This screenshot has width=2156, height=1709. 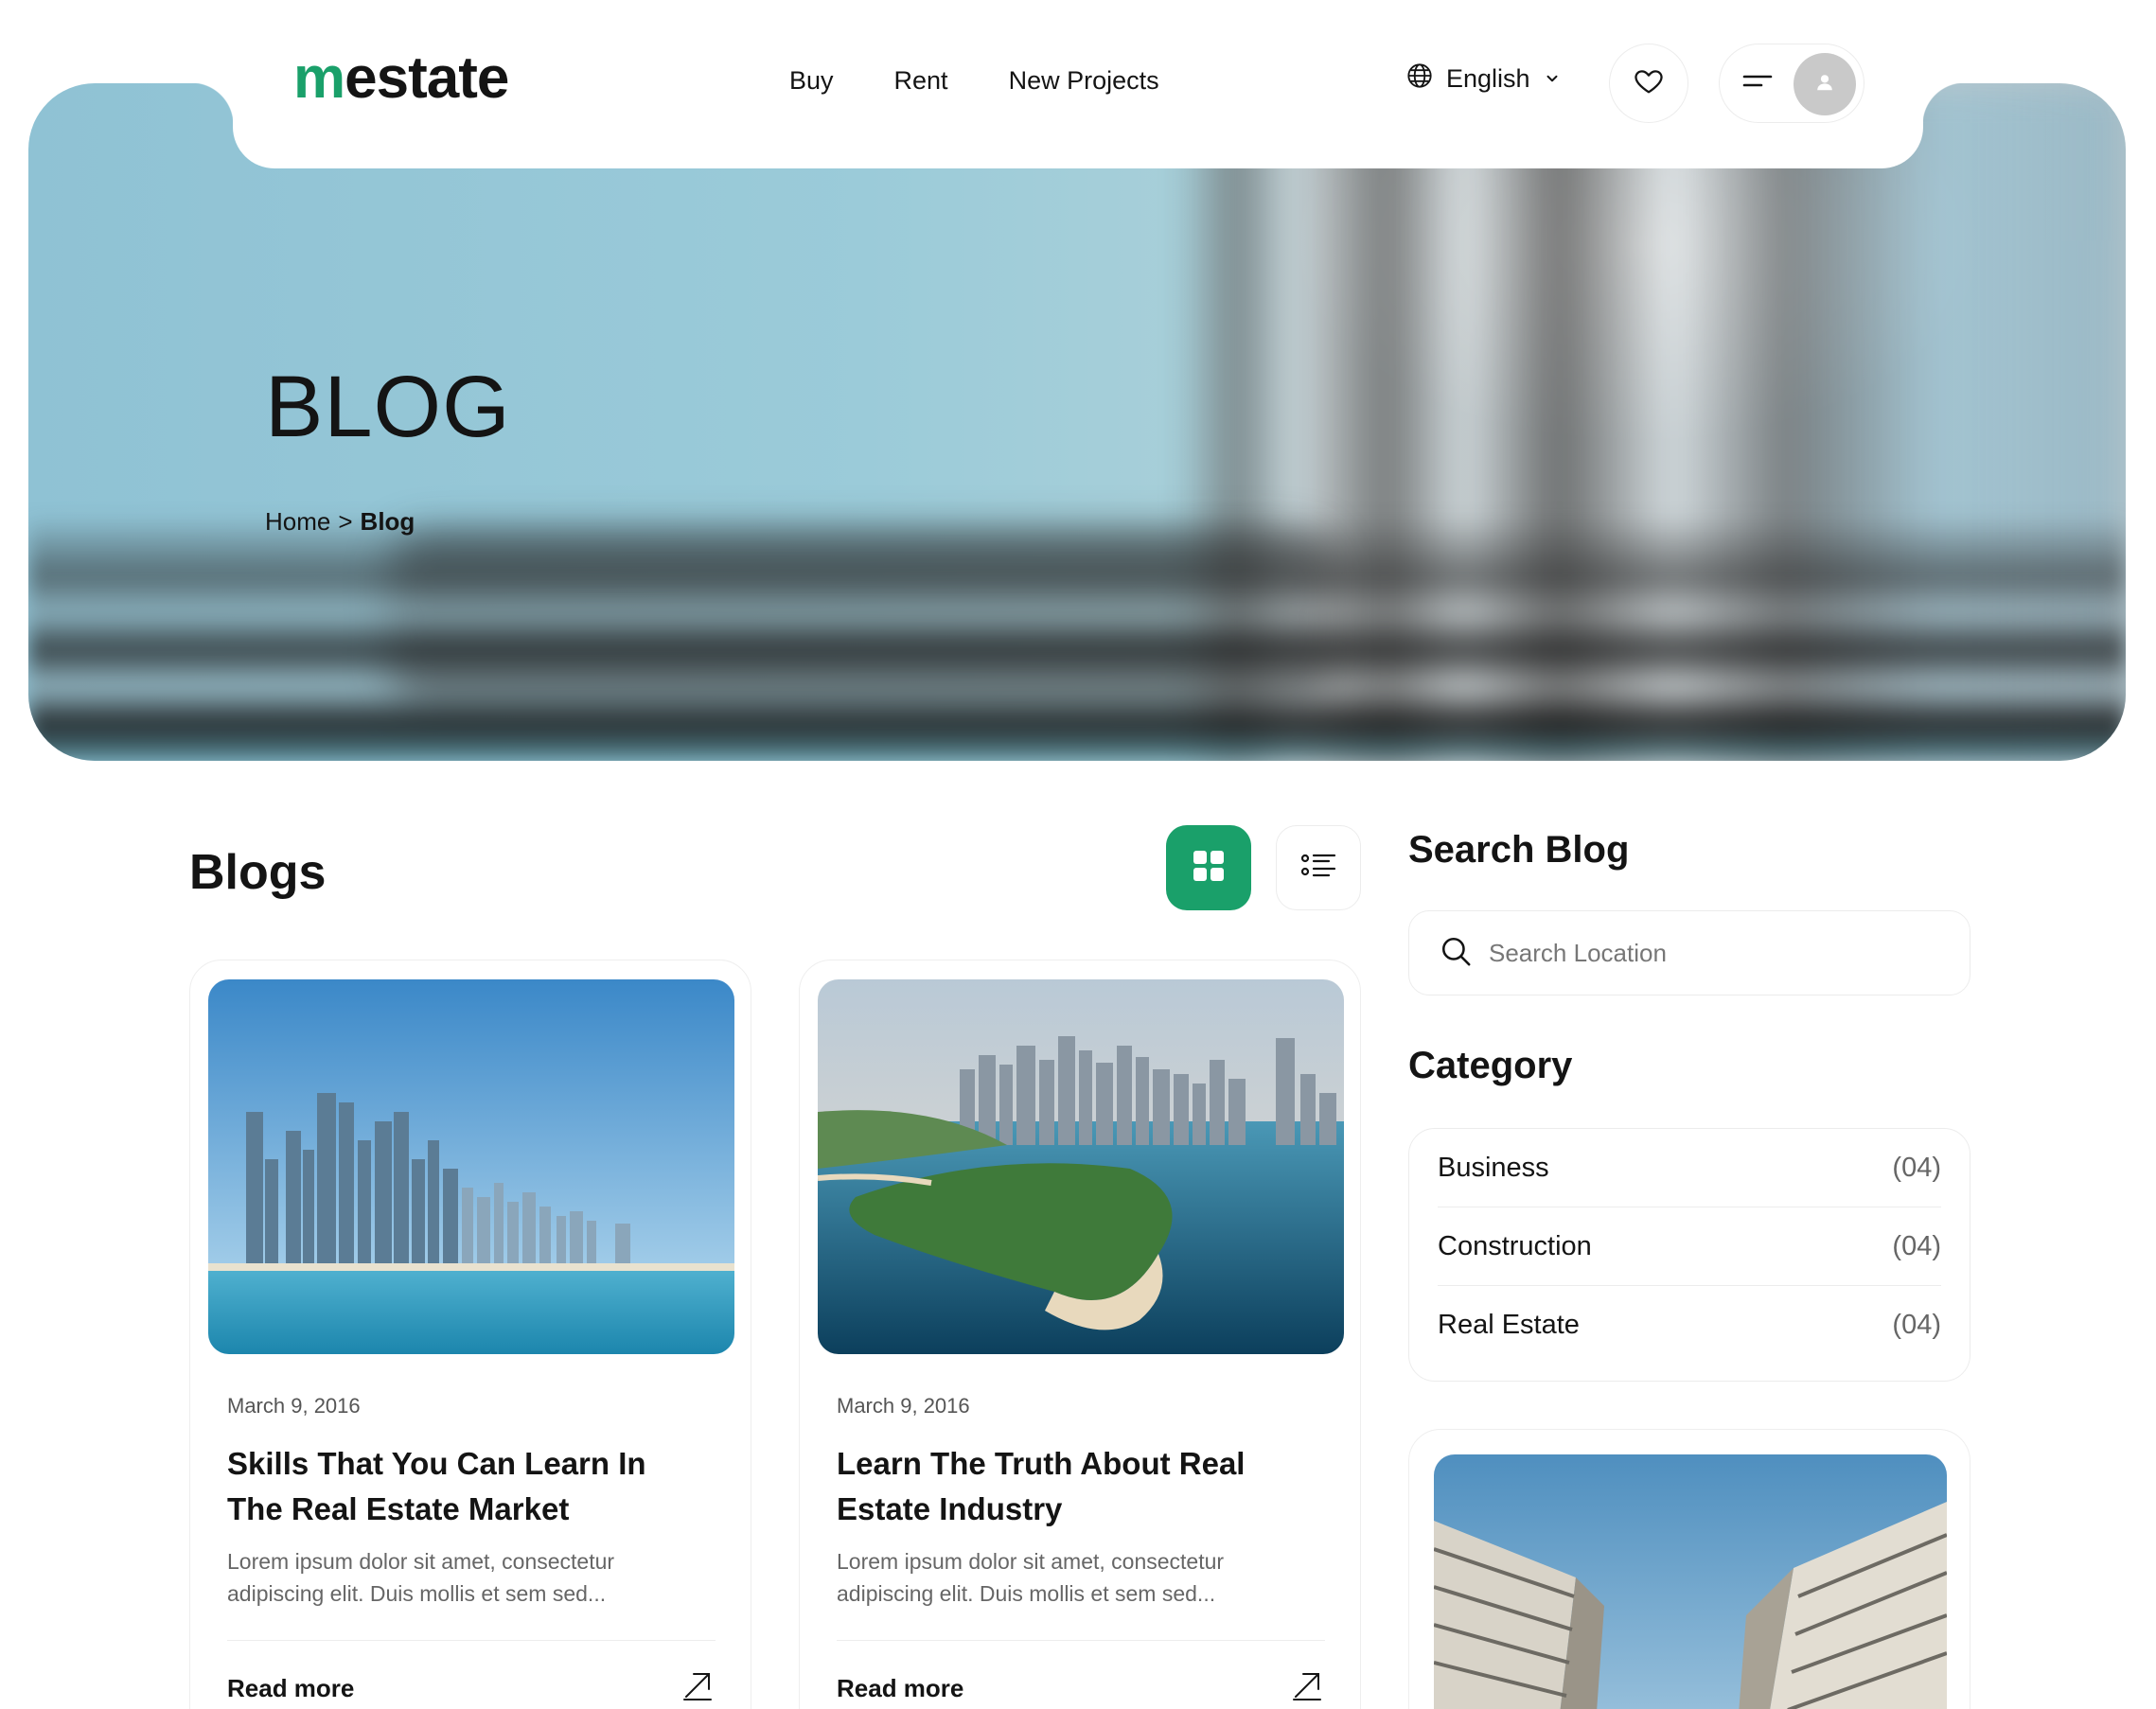 I want to click on category-item-business: Business (04), so click(x=1689, y=1168).